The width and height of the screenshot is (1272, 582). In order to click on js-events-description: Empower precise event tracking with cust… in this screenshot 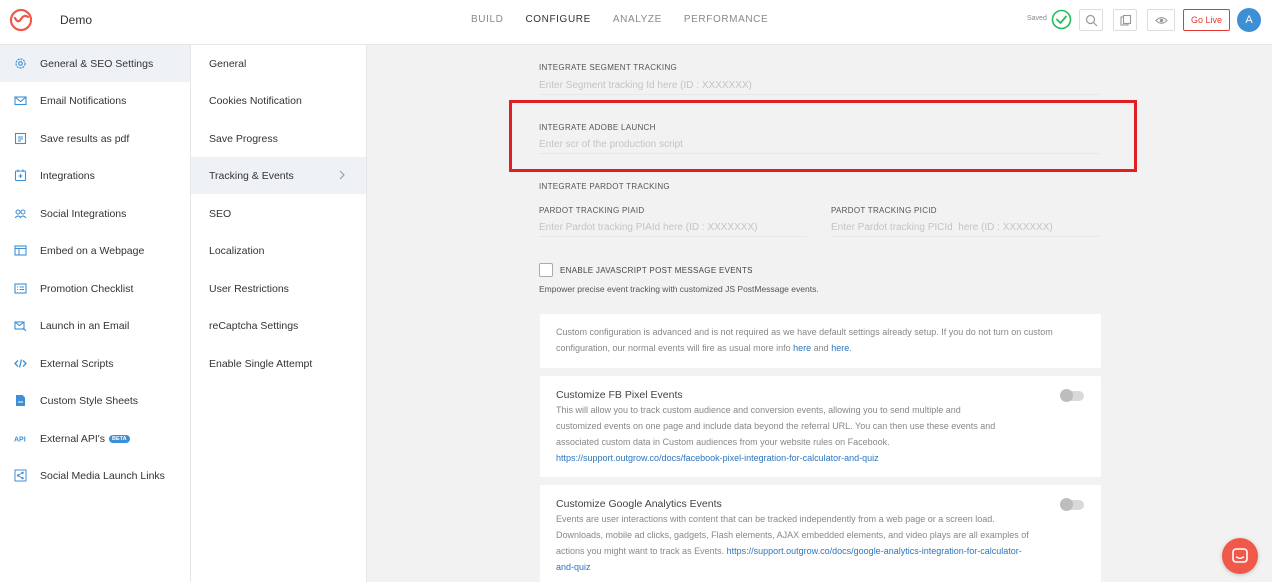, I will do `click(679, 289)`.